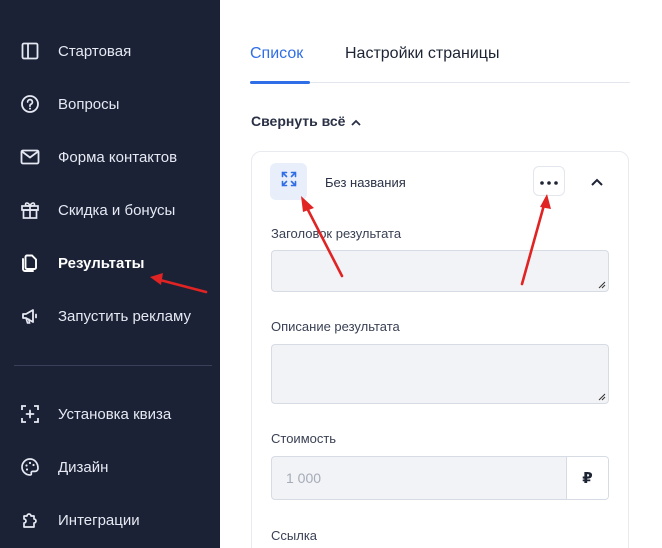  Describe the element at coordinates (30, 263) in the screenshot. I see `results-pages-icon` at that location.